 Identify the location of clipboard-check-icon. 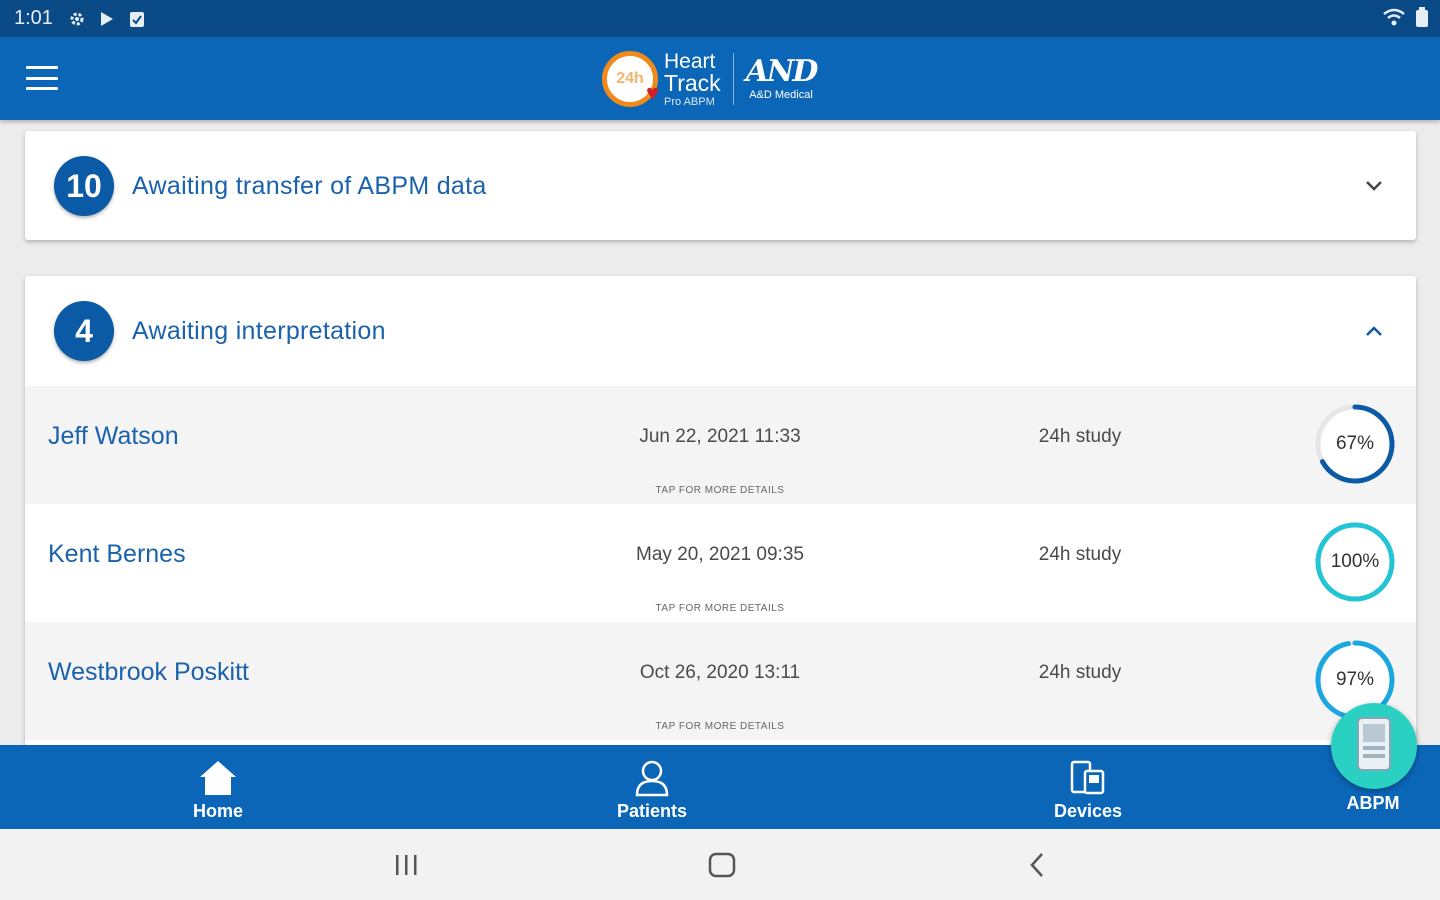
(137, 19).